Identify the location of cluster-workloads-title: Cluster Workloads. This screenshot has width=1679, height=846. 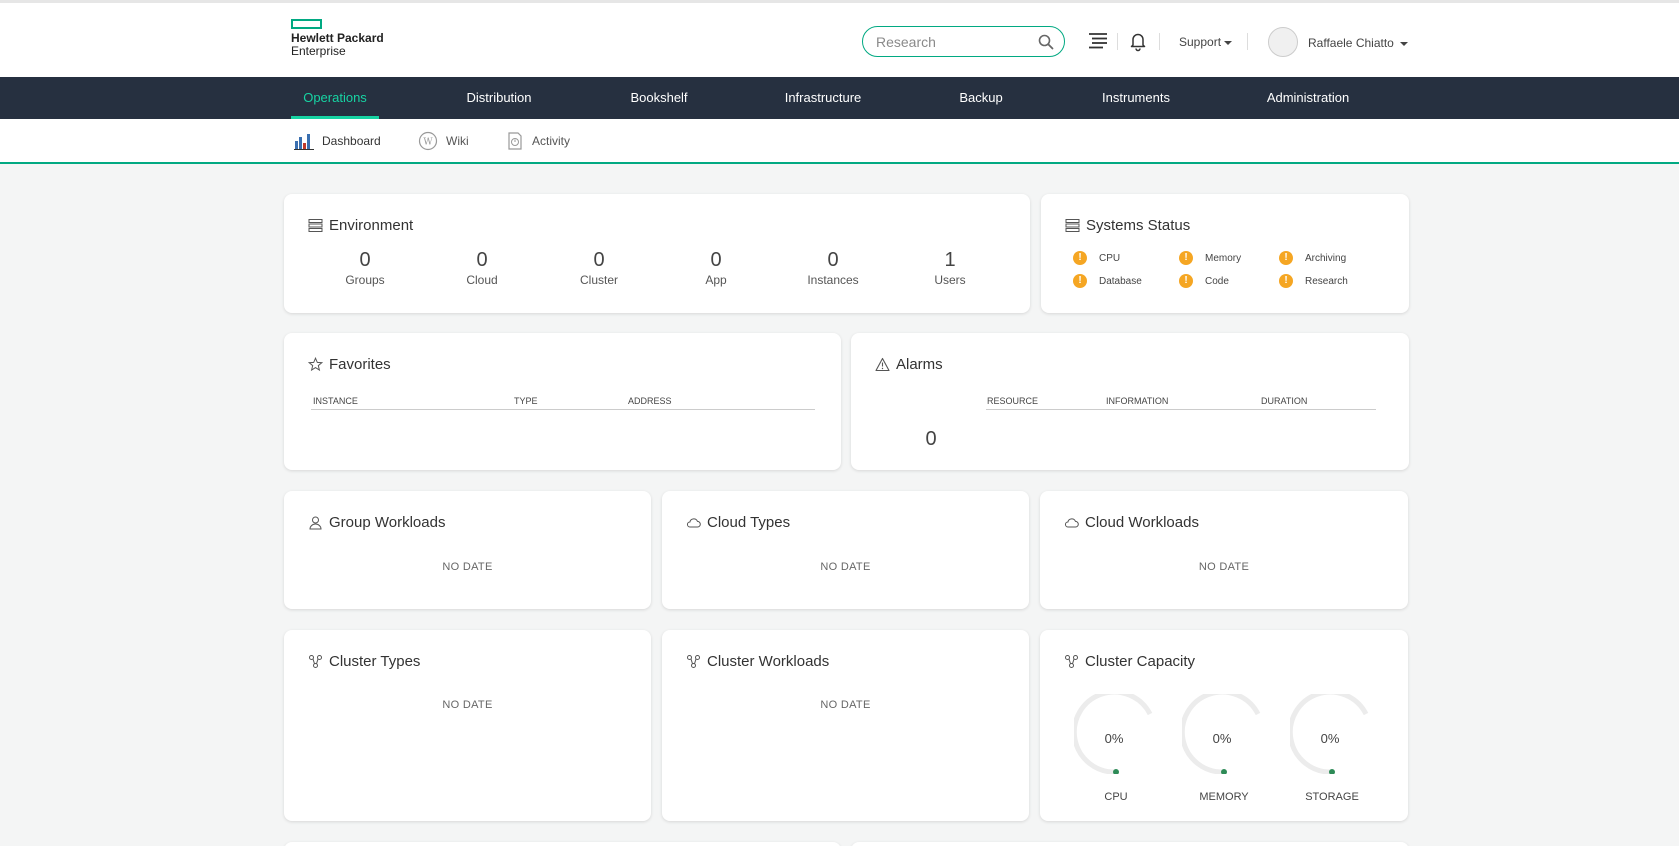
(757, 661).